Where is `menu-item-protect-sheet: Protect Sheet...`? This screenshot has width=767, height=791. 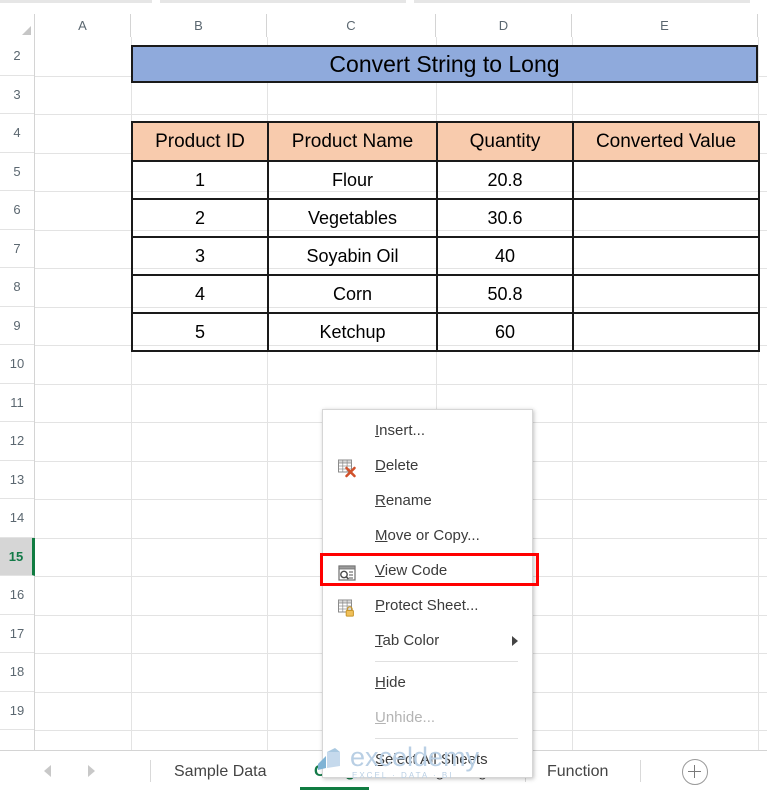
menu-item-protect-sheet: Protect Sheet... is located at coordinates (427, 605).